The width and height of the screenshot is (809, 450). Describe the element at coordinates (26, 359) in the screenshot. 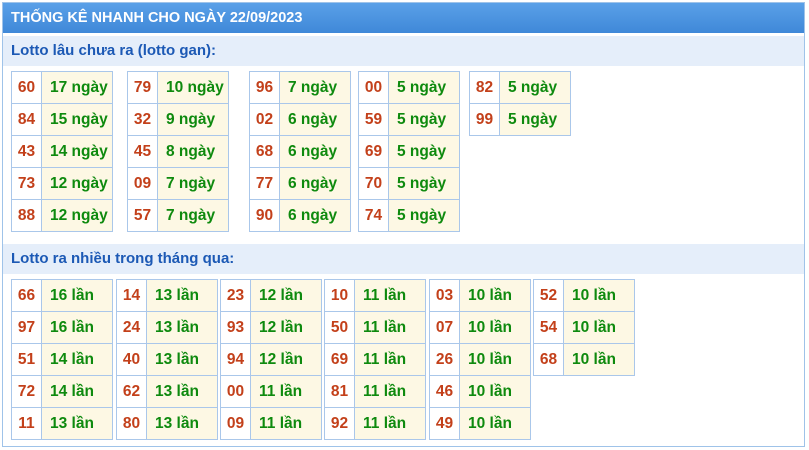

I see `lotto-number: 51` at that location.